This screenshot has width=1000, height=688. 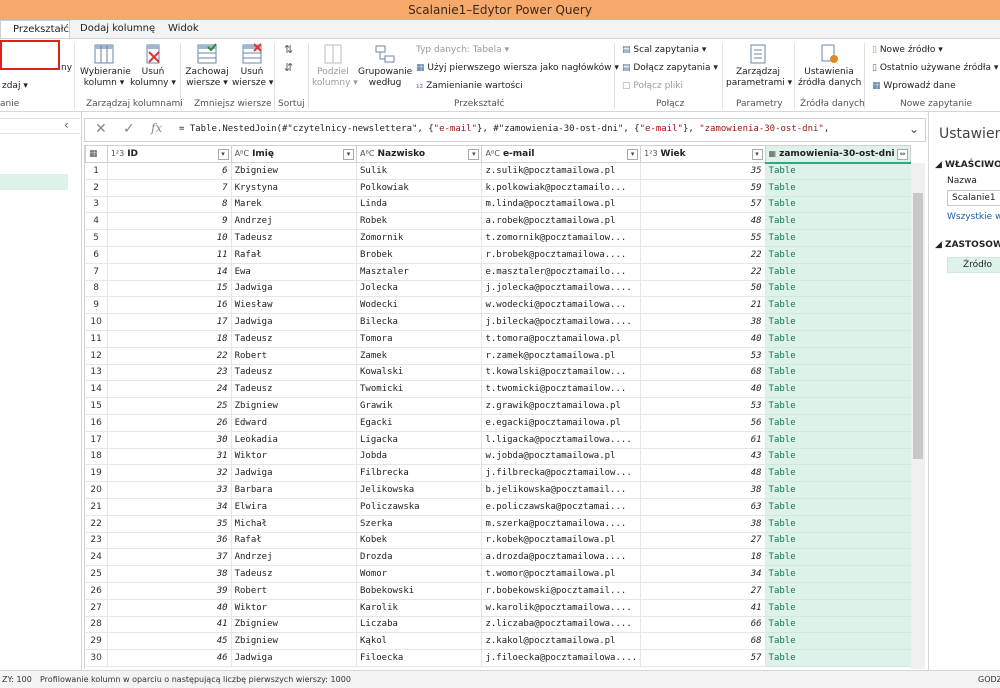 I want to click on table-cell: 61, so click(x=703, y=440).